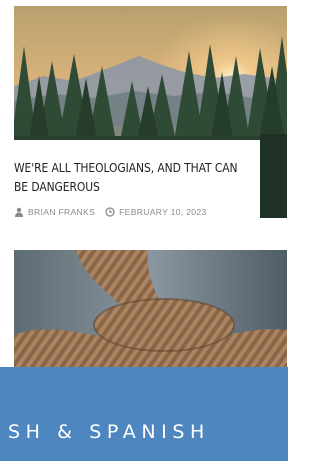 This screenshot has width=320, height=461. Describe the element at coordinates (110, 212) in the screenshot. I see `clock-icon` at that location.